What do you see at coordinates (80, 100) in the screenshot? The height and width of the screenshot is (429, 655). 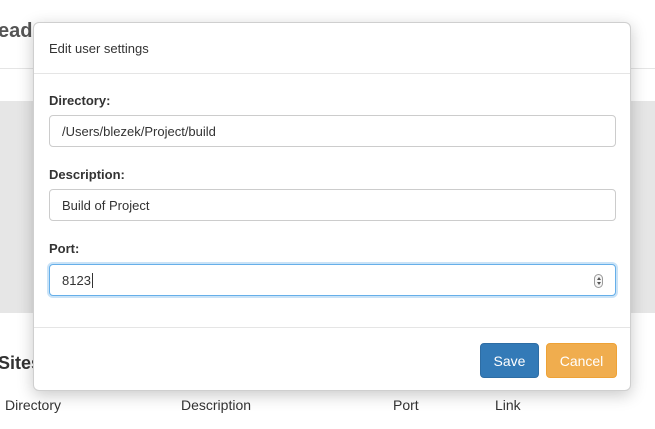 I see `directory-label: Directory:` at bounding box center [80, 100].